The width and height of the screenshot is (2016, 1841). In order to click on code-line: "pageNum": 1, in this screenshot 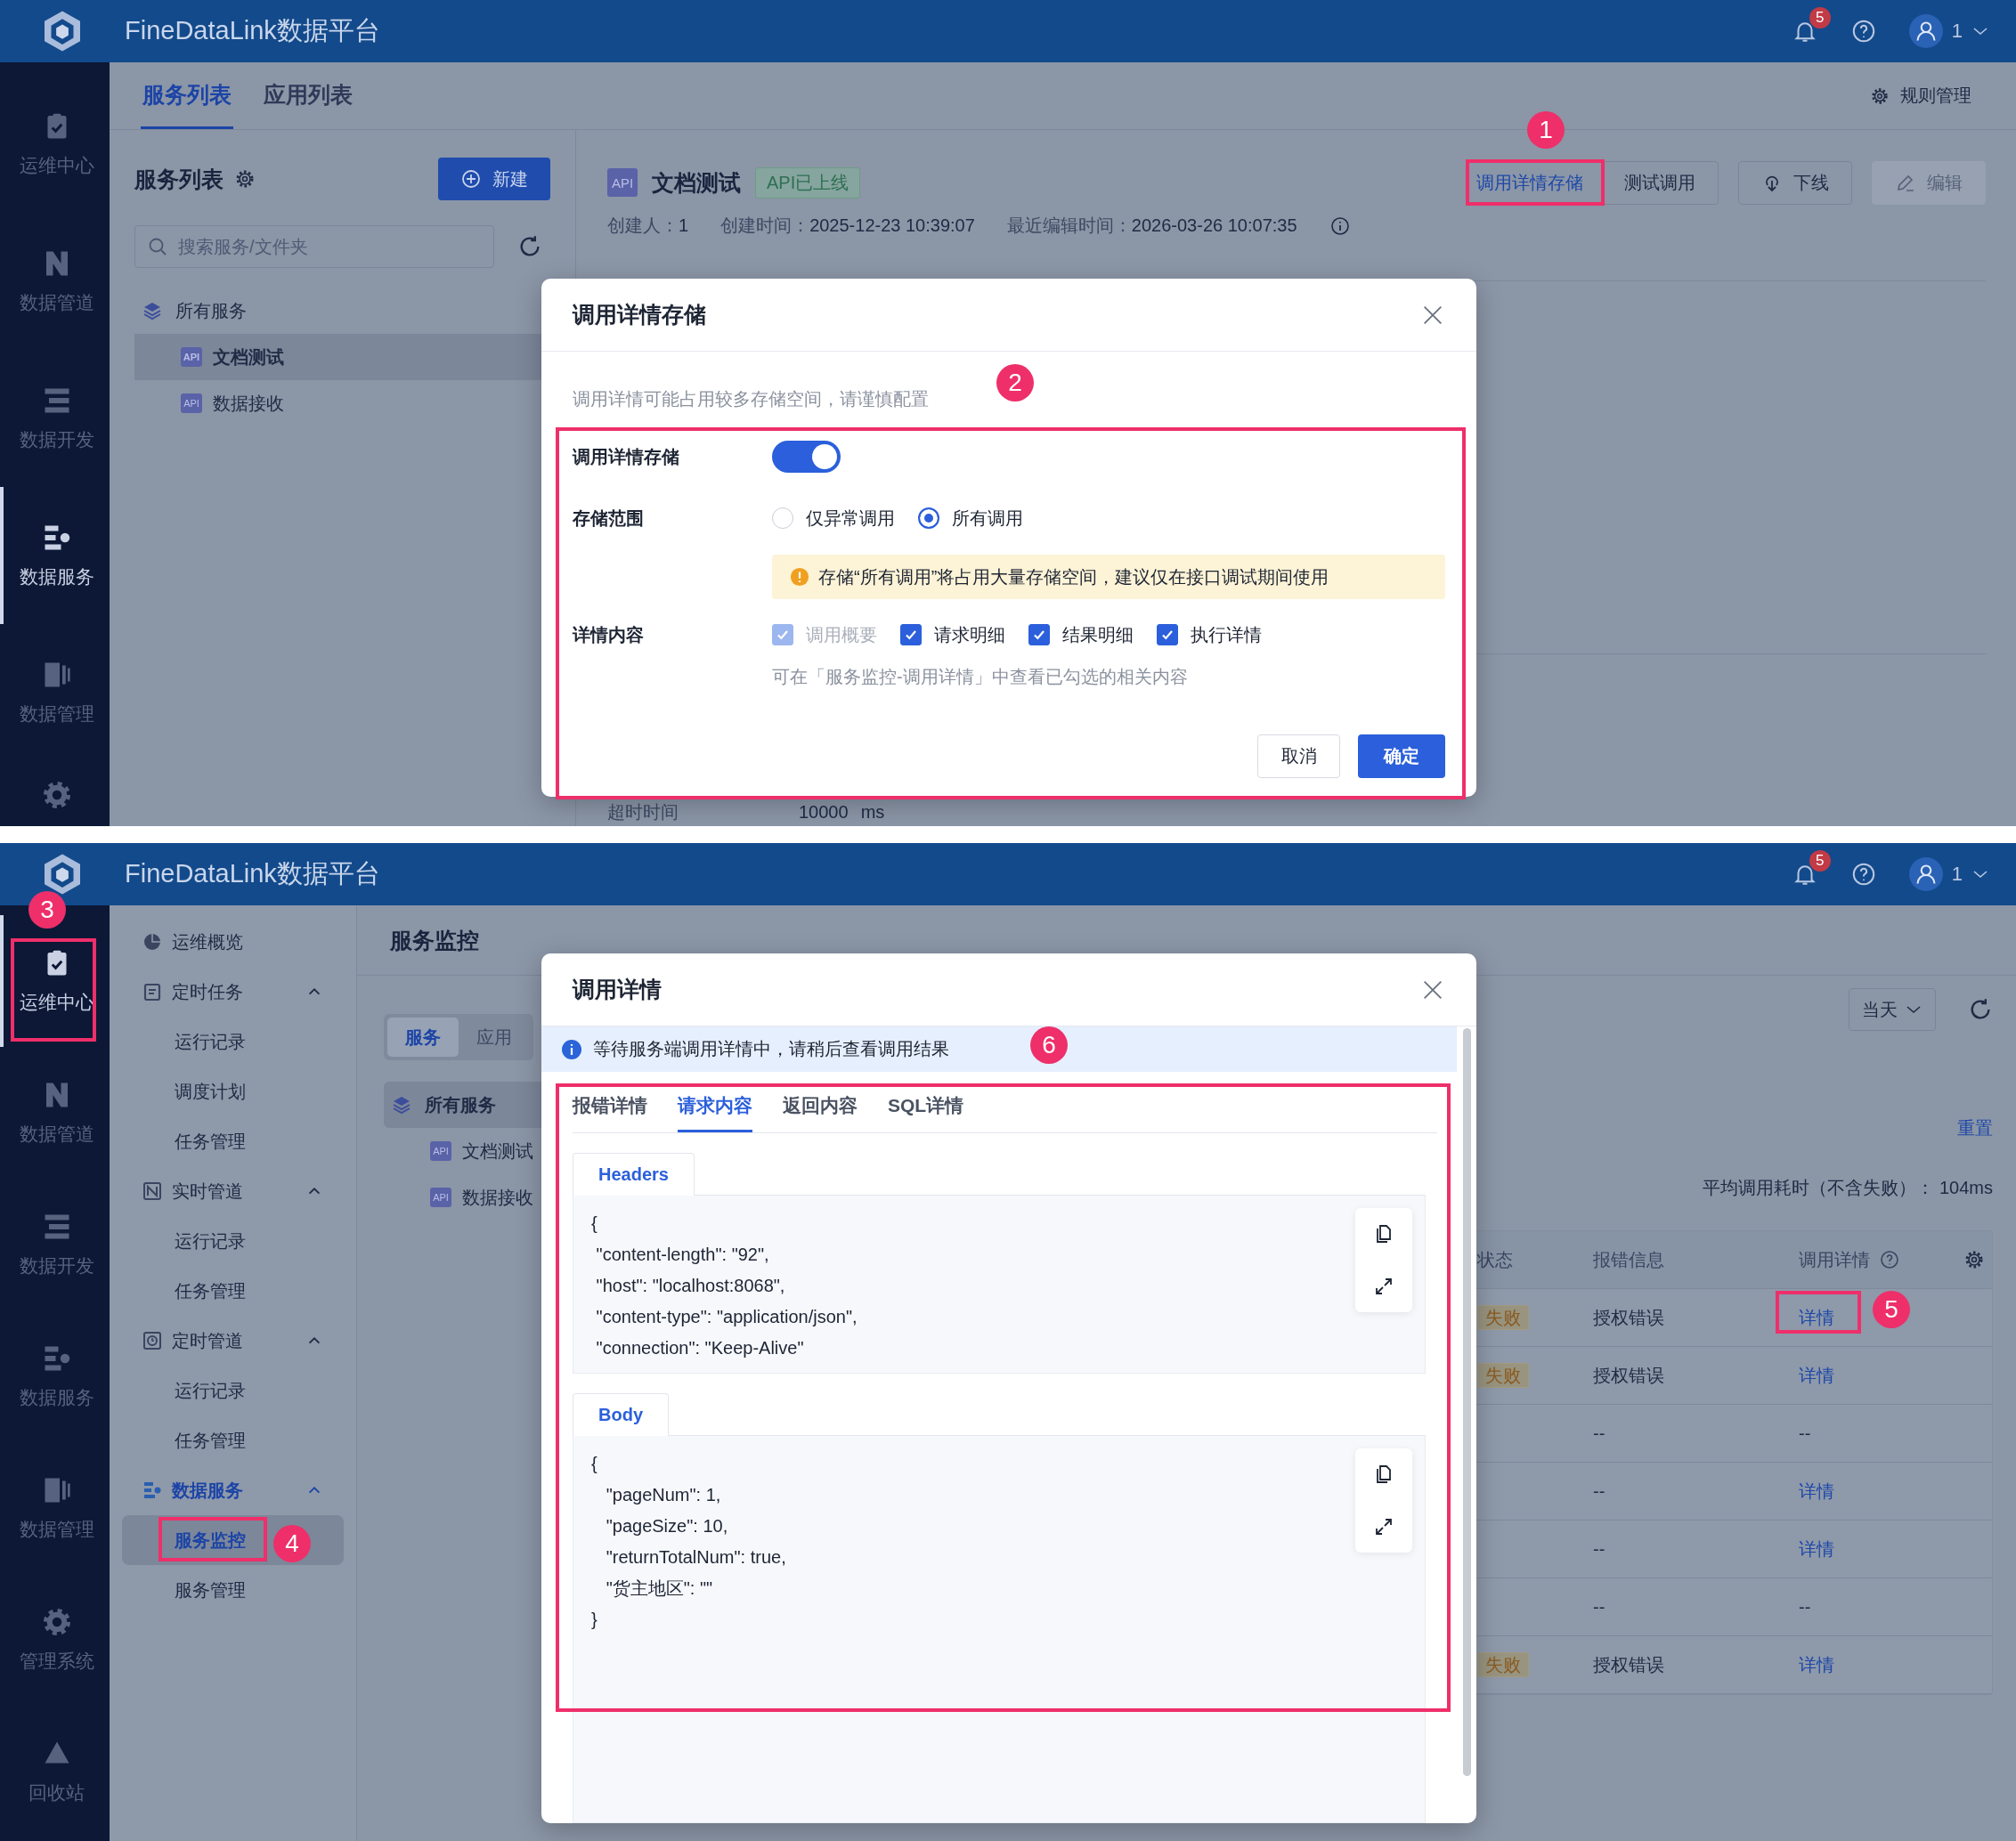, I will do `click(663, 1495)`.